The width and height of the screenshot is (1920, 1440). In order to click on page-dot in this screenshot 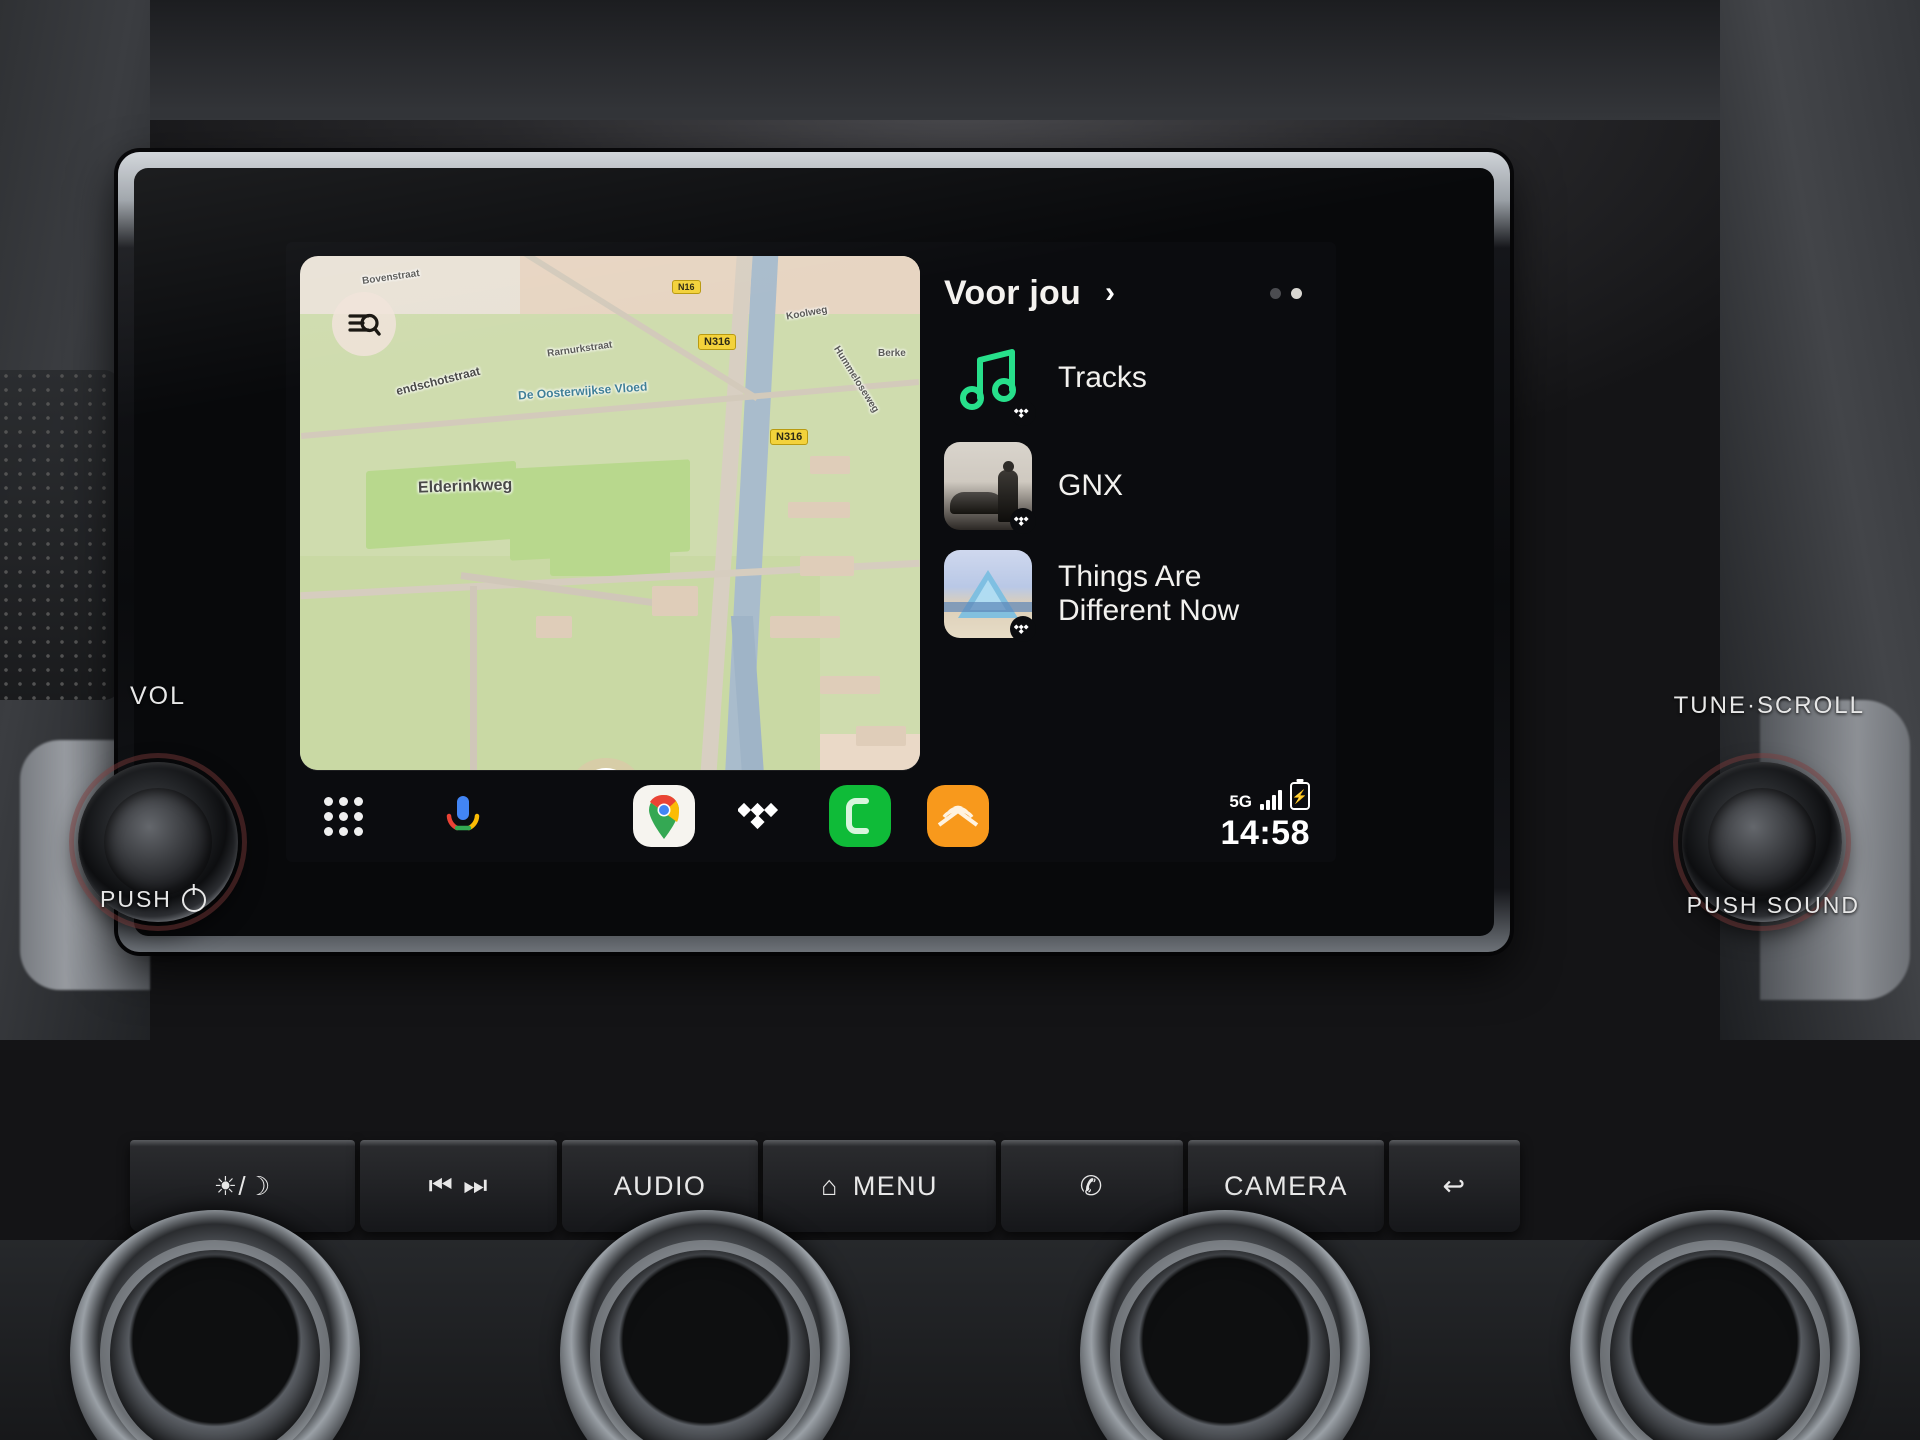, I will do `click(1275, 293)`.